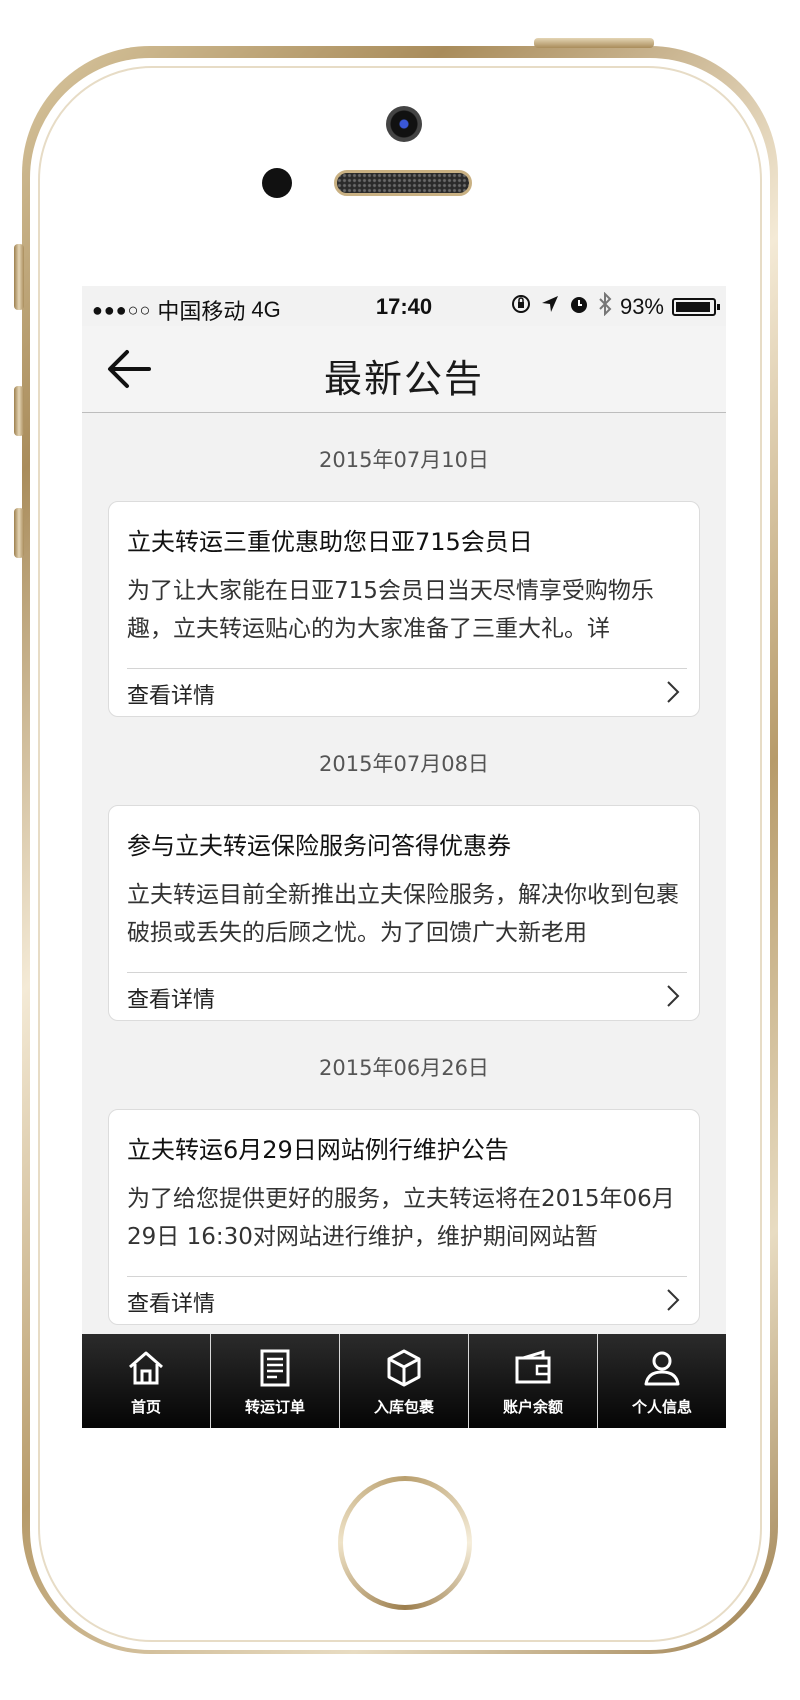 This screenshot has height=1700, width=800. Describe the element at coordinates (615, 306) in the screenshot. I see `status-right: 93%` at that location.